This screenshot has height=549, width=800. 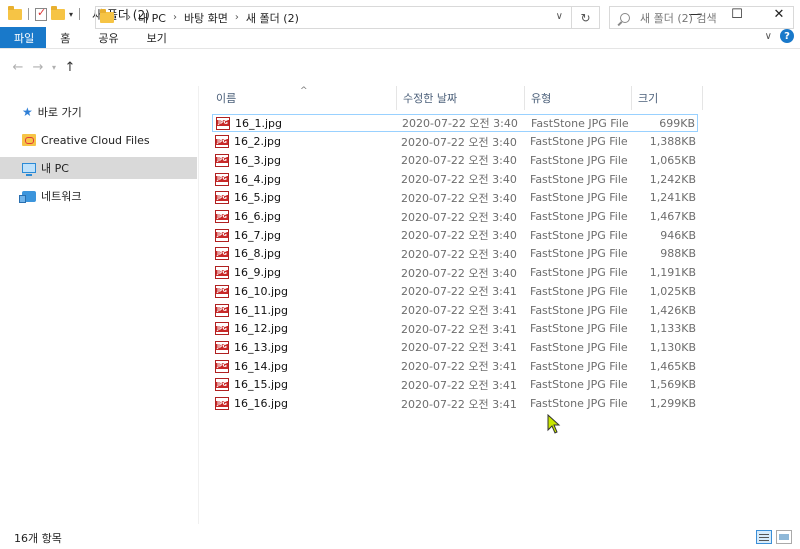 What do you see at coordinates (70, 67) in the screenshot?
I see `up-arrow-icon: ↑` at bounding box center [70, 67].